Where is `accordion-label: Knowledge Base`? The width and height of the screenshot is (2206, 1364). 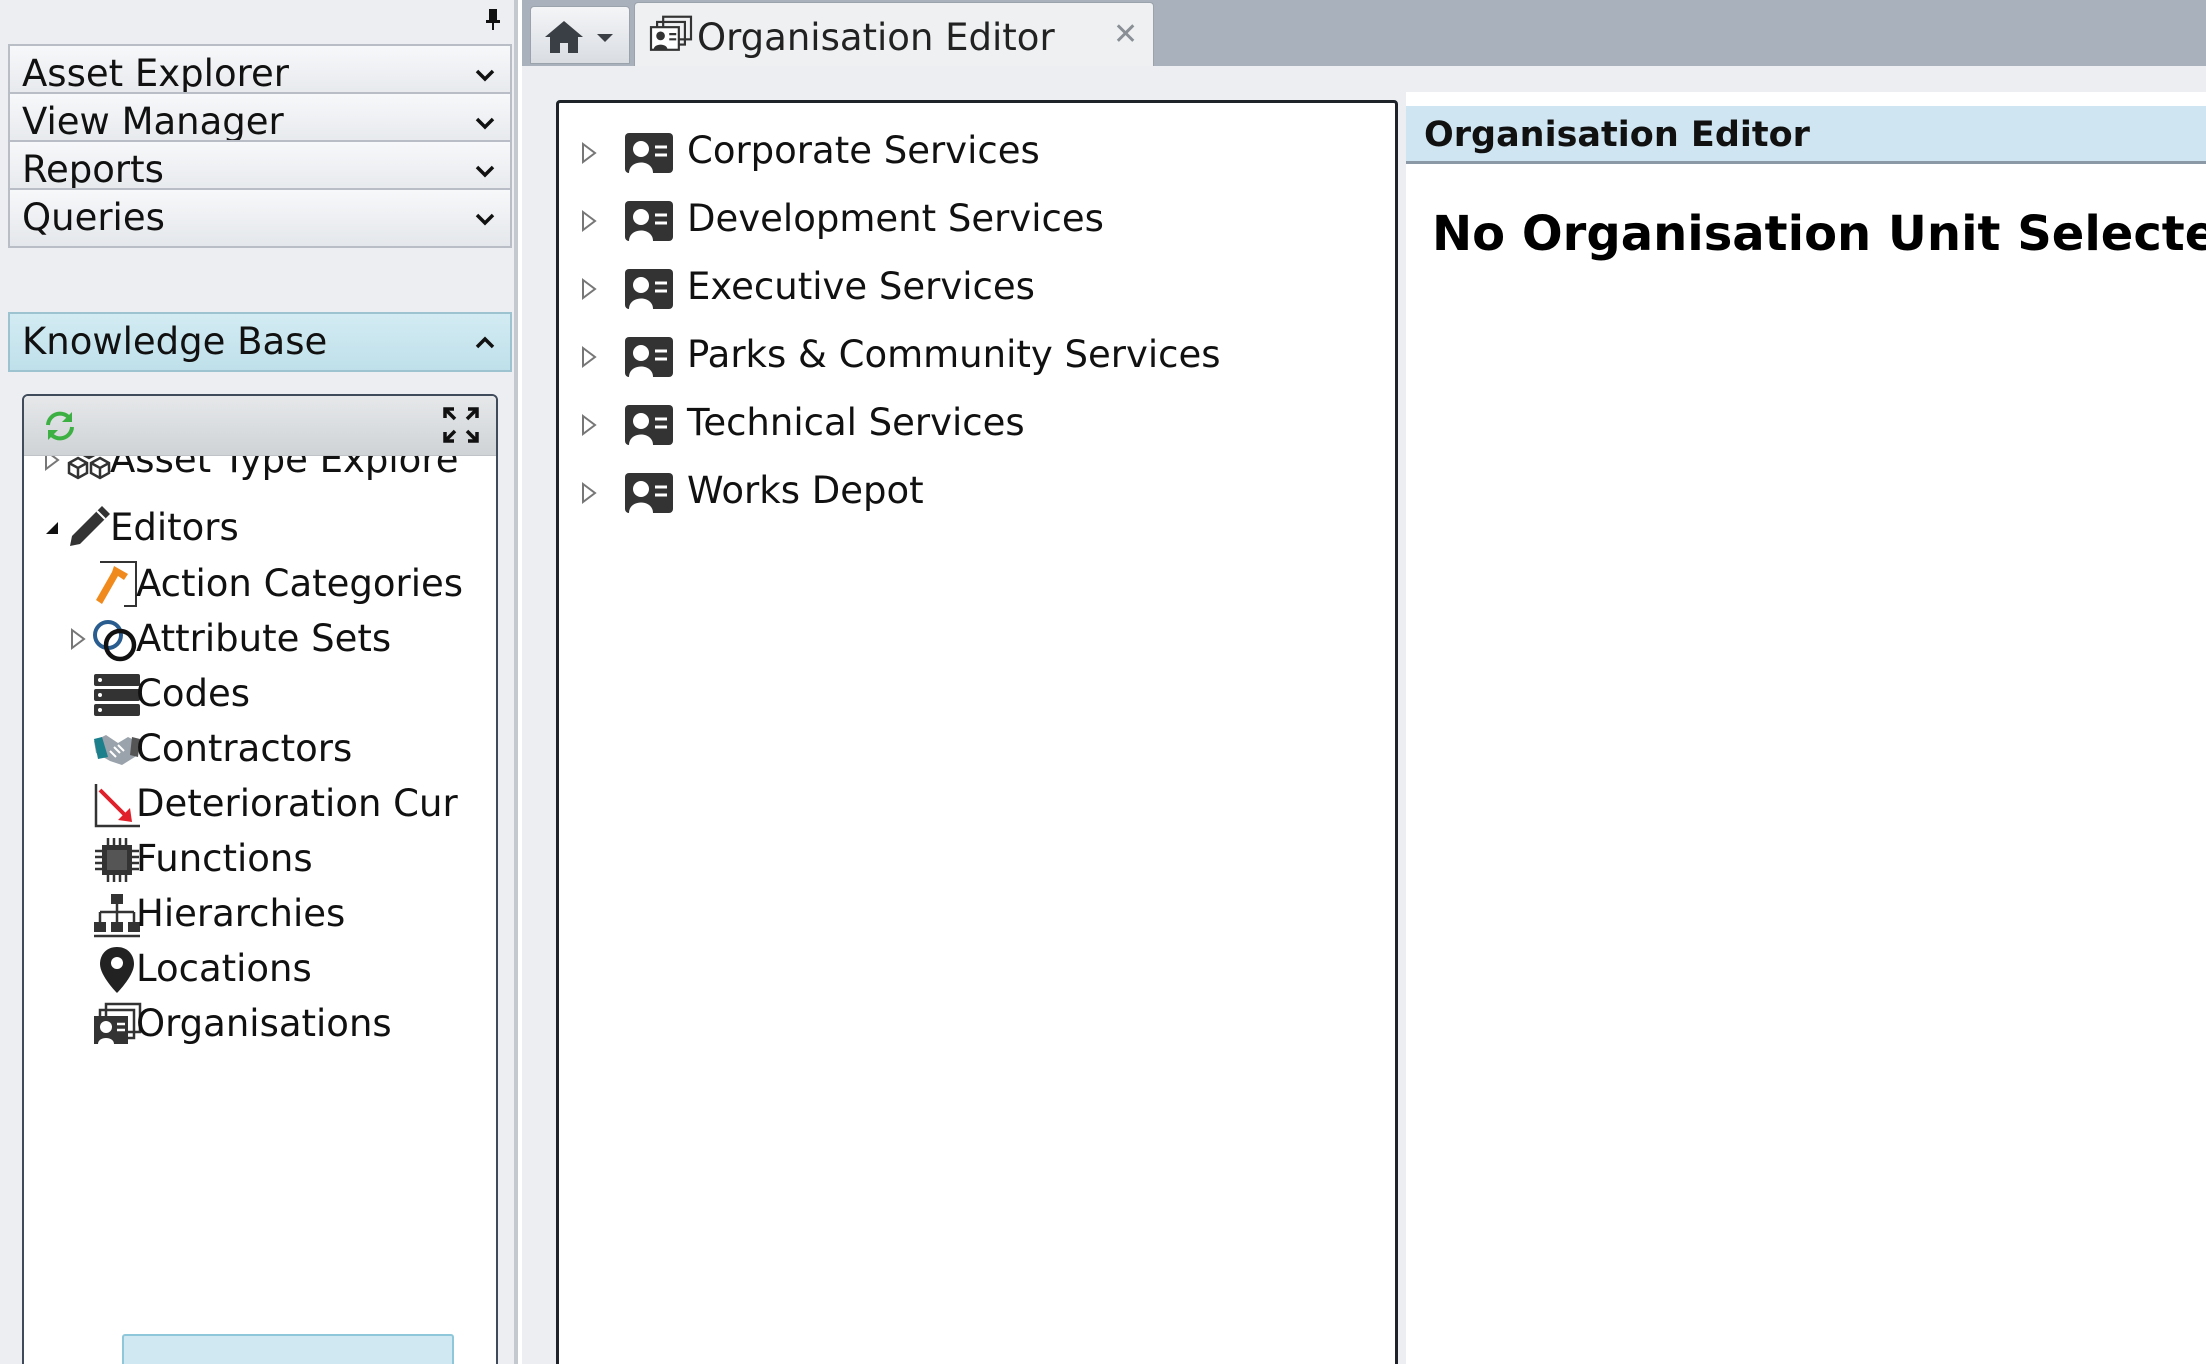
accordion-label: Knowledge Base is located at coordinates (175, 341).